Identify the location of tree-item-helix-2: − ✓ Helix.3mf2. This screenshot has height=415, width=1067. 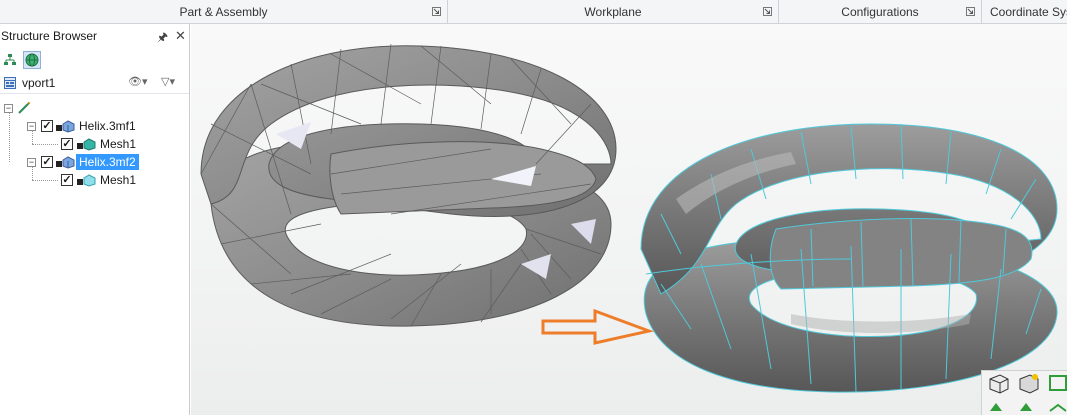
(83, 162).